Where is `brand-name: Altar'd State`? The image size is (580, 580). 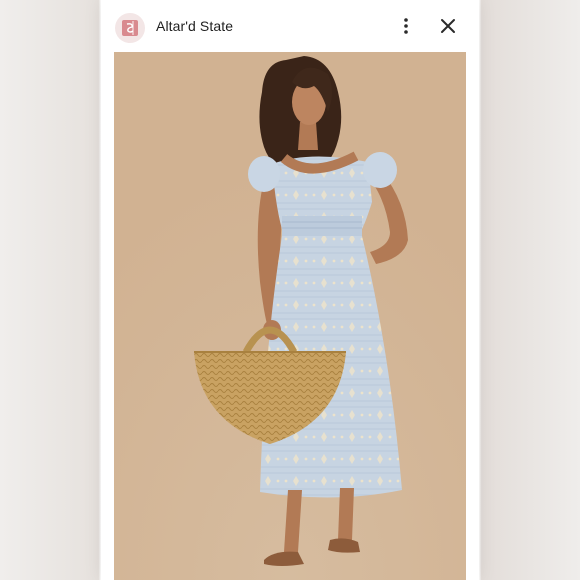 brand-name: Altar'd State is located at coordinates (194, 26).